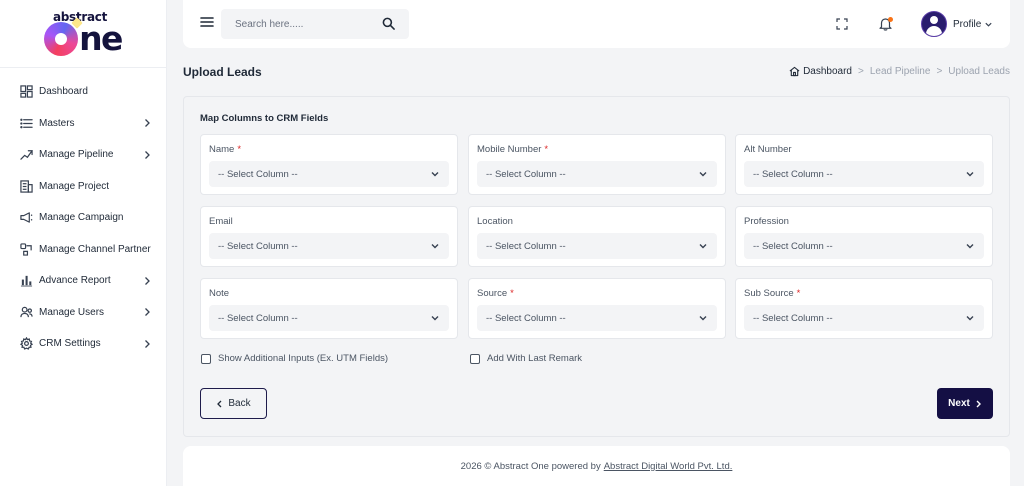 Image resolution: width=1024 pixels, height=486 pixels. I want to click on breadcrumb-lead-pipeline-link: Lead Pipeline, so click(900, 71).